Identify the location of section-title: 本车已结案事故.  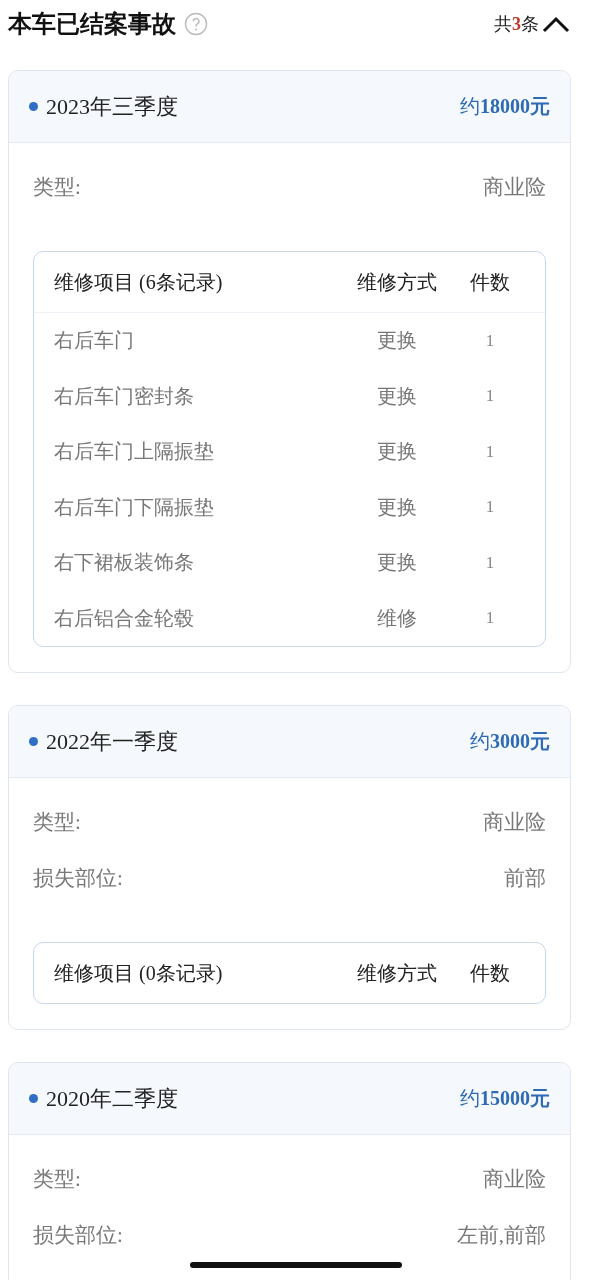
(92, 24).